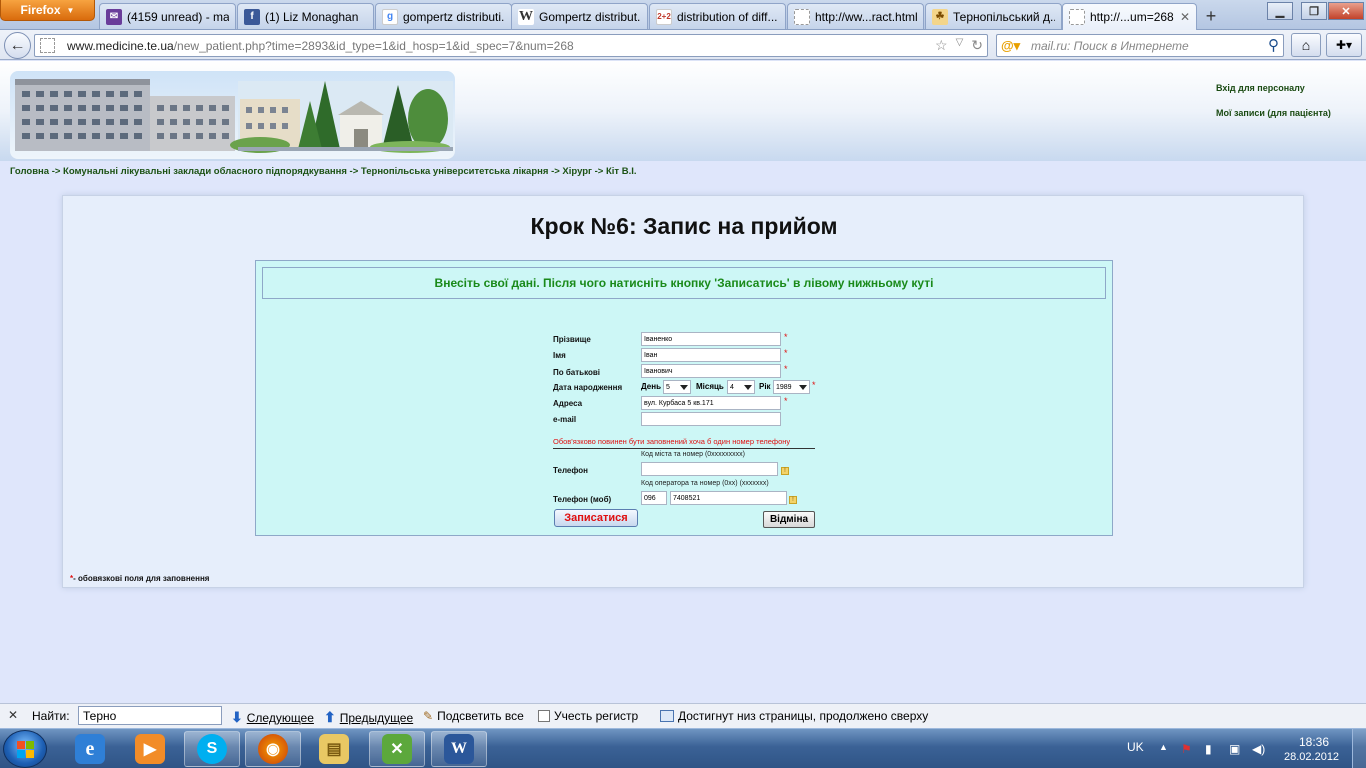 The image size is (1366, 768). What do you see at coordinates (705, 483) in the screenshot?
I see `mobile-hint: Код оператора та номер (0xx) (xxxxxxx)` at bounding box center [705, 483].